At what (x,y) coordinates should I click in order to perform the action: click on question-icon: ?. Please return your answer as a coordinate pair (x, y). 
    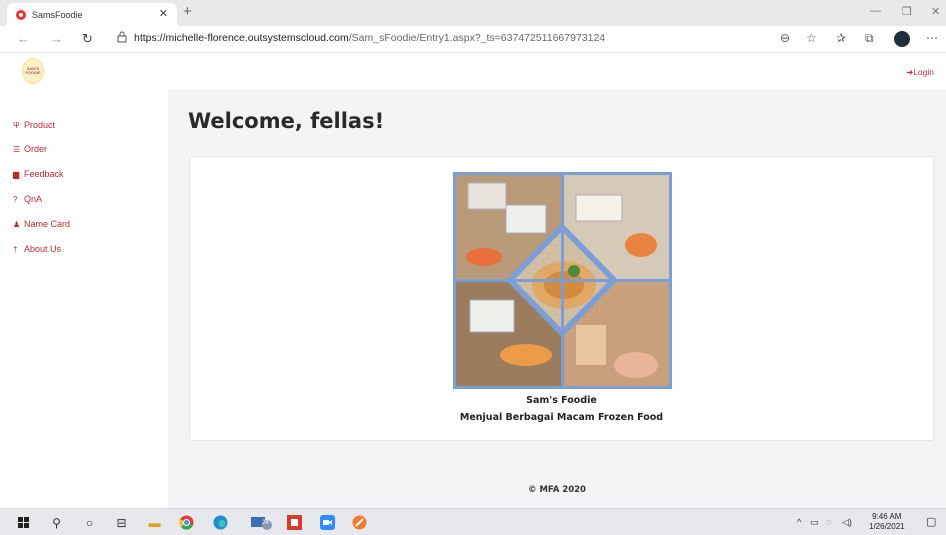
    Looking at the image, I should click on (15, 199).